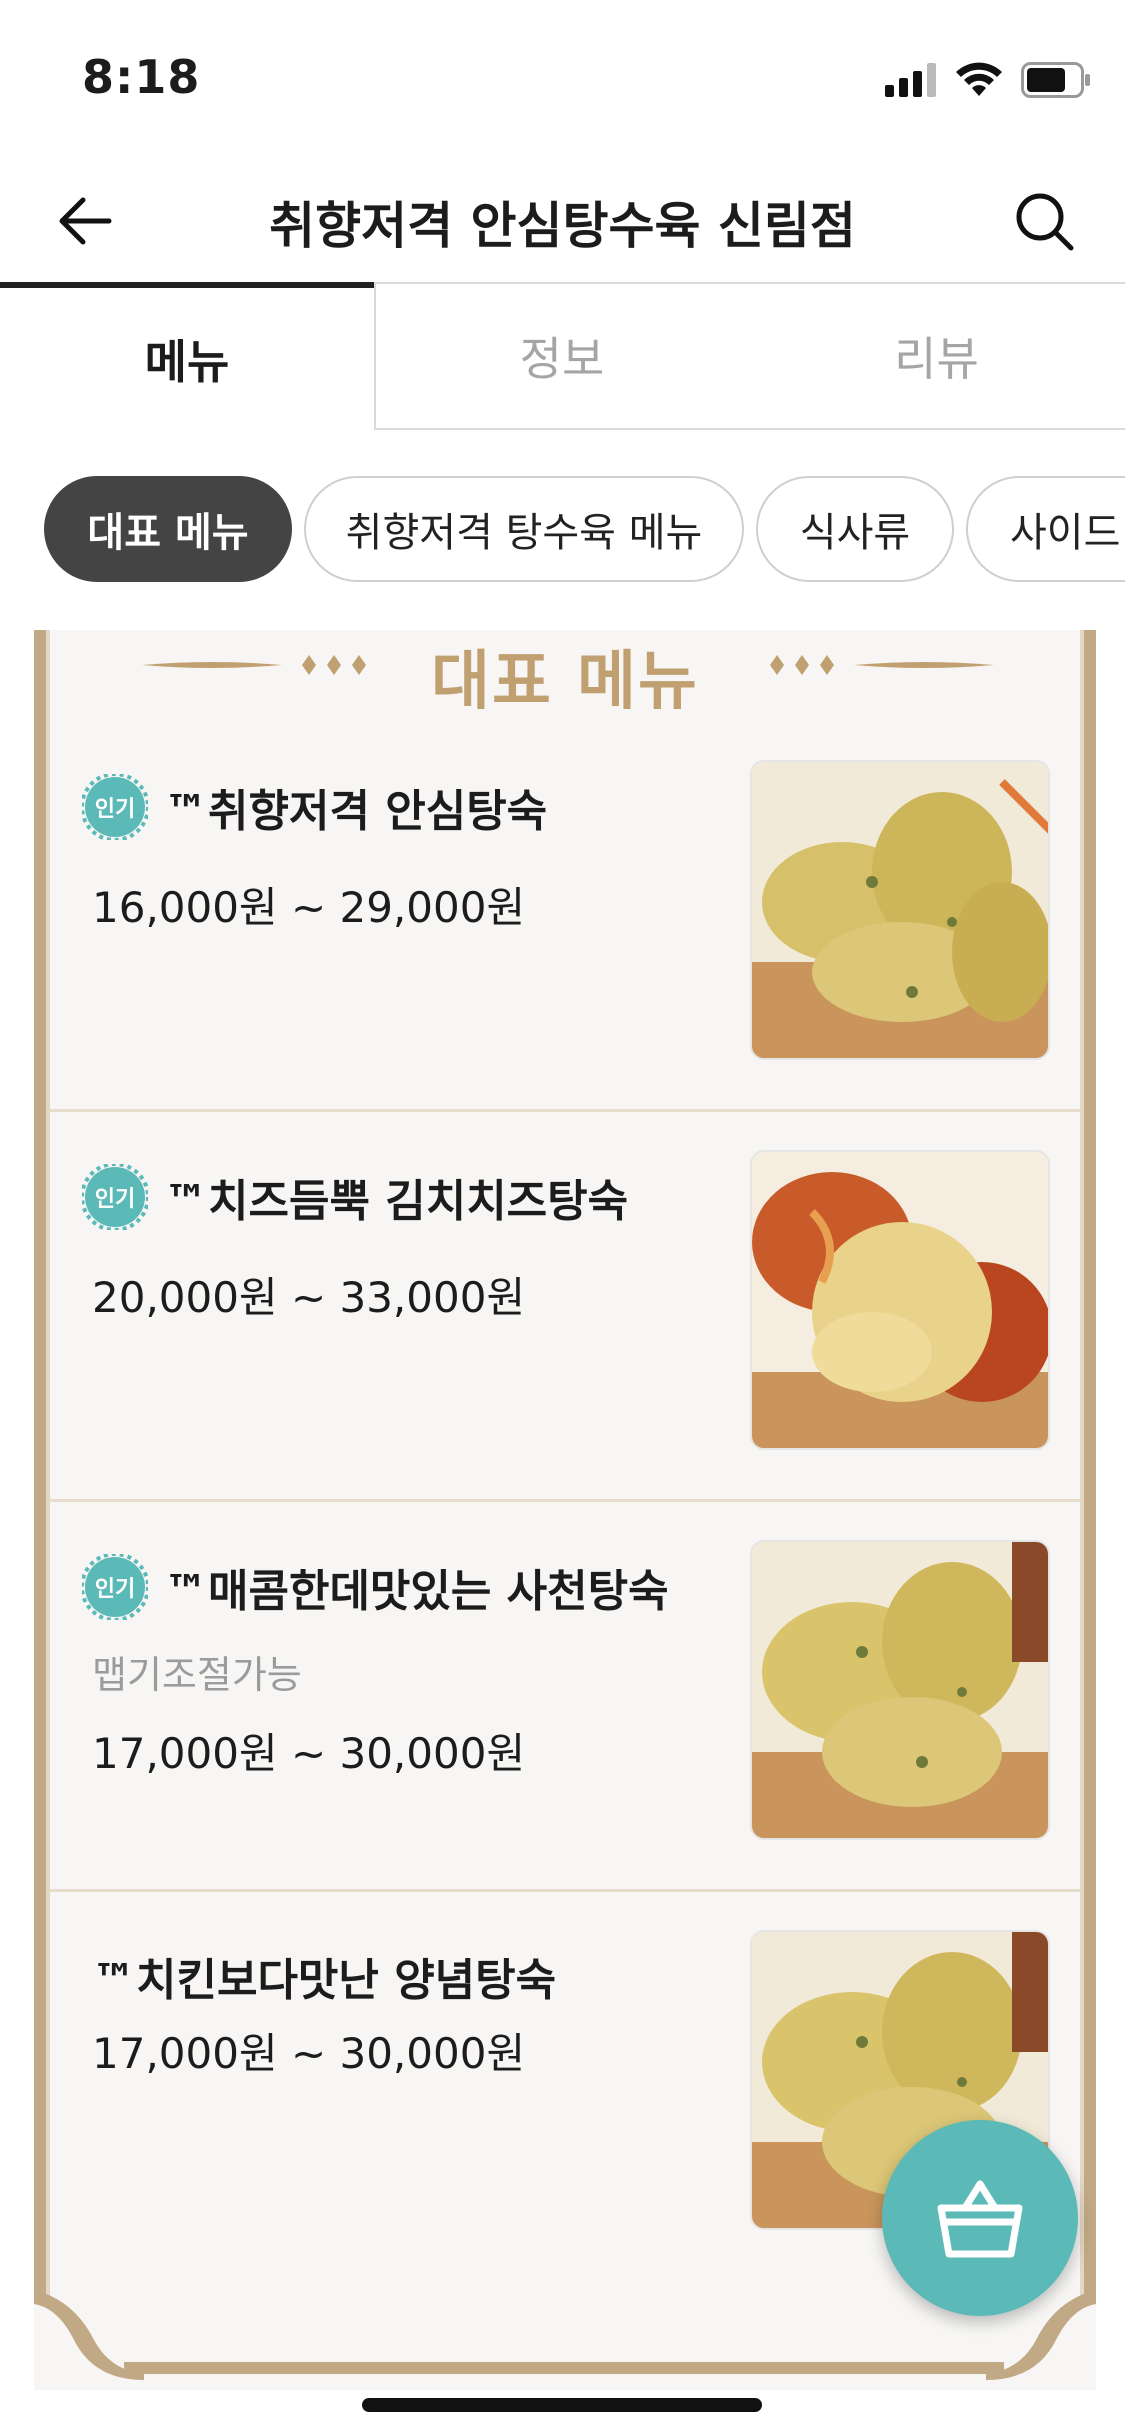  What do you see at coordinates (416, 1591) in the screenshot?
I see `item-name: ™매콤한데맛있는 사천탕숙` at bounding box center [416, 1591].